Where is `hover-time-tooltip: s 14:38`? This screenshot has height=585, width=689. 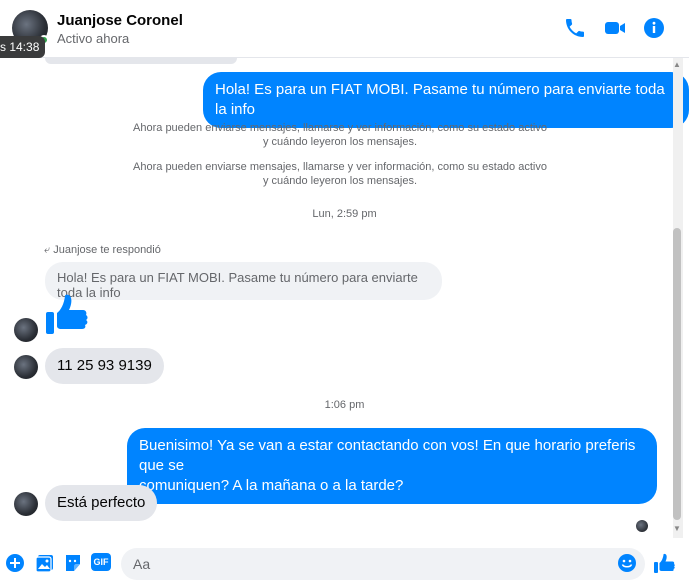
hover-time-tooltip: s 14:38 is located at coordinates (23, 47).